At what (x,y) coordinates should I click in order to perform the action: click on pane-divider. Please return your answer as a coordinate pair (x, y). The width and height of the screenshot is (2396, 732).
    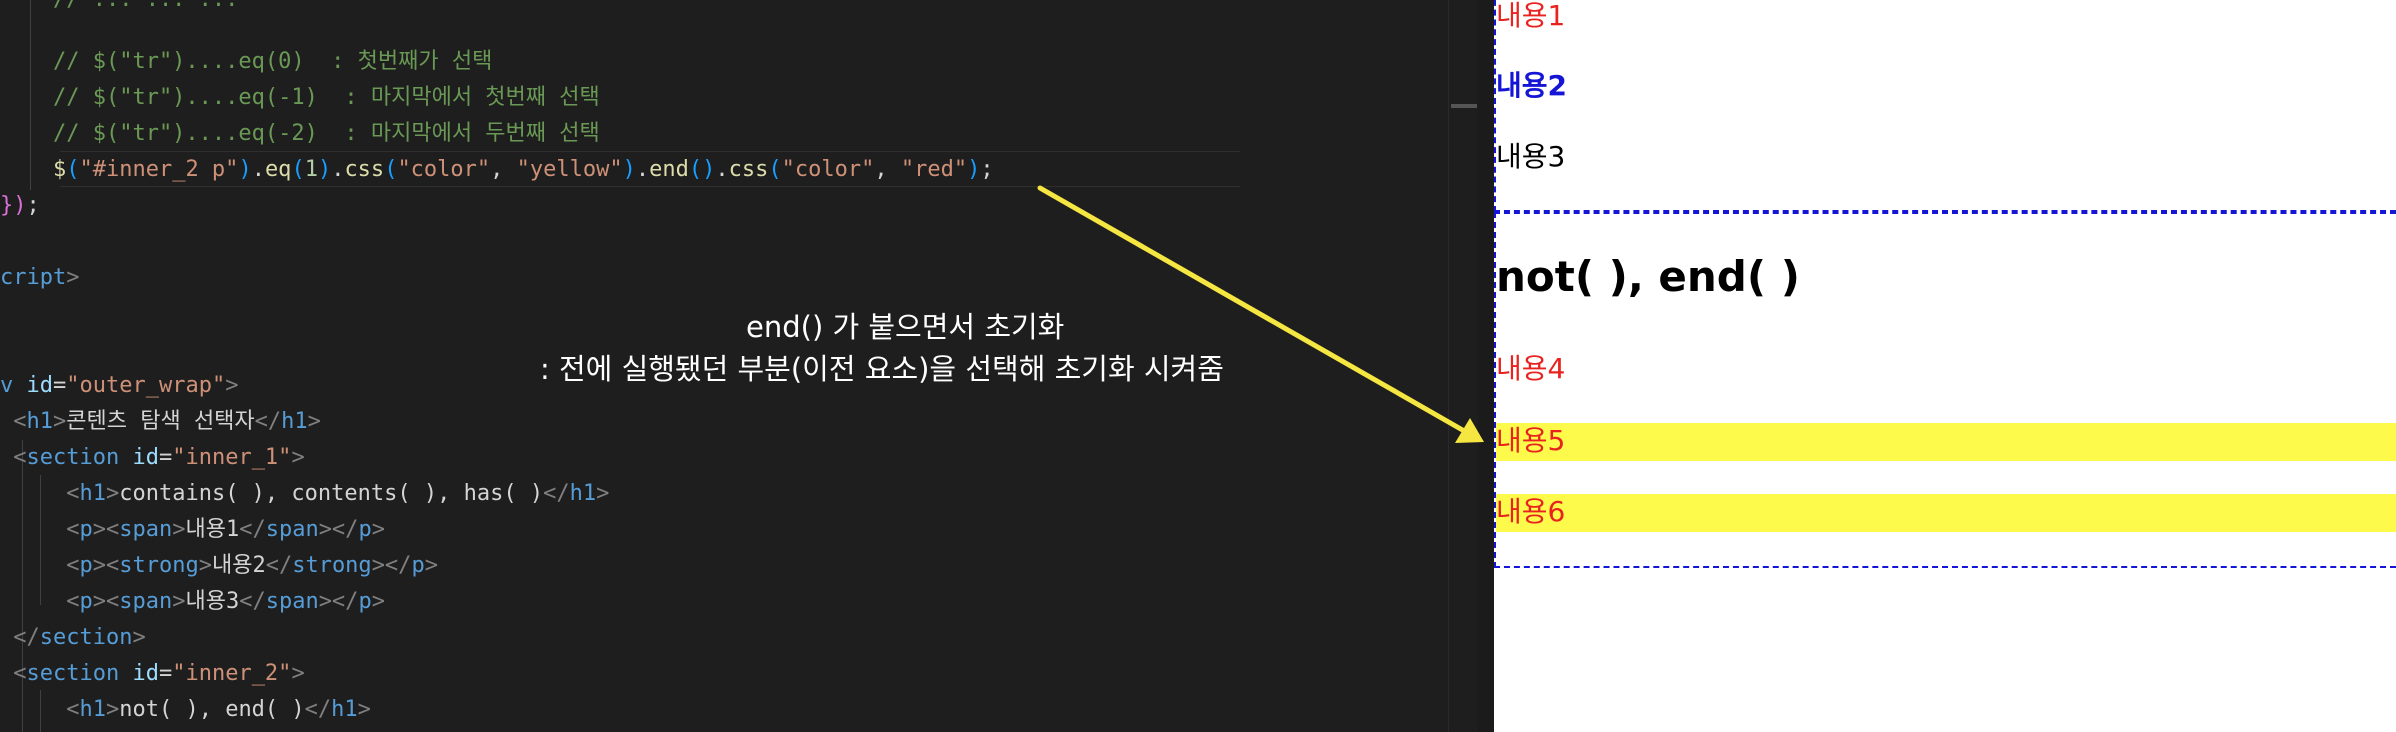
    Looking at the image, I should click on (1486, 366).